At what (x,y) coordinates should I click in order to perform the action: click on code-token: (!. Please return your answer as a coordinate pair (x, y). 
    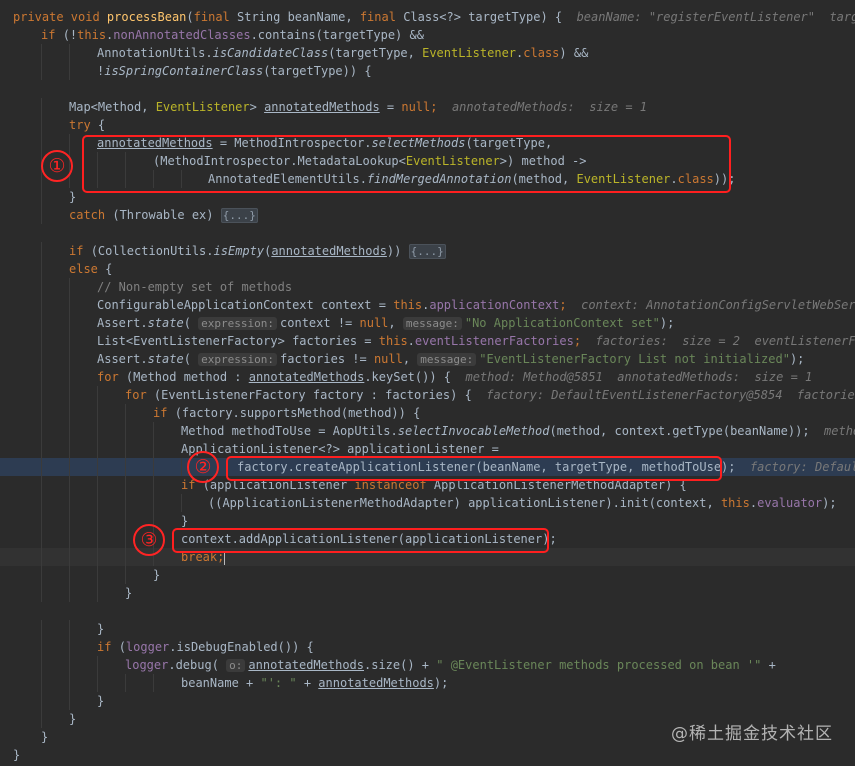
    Looking at the image, I should click on (70, 35).